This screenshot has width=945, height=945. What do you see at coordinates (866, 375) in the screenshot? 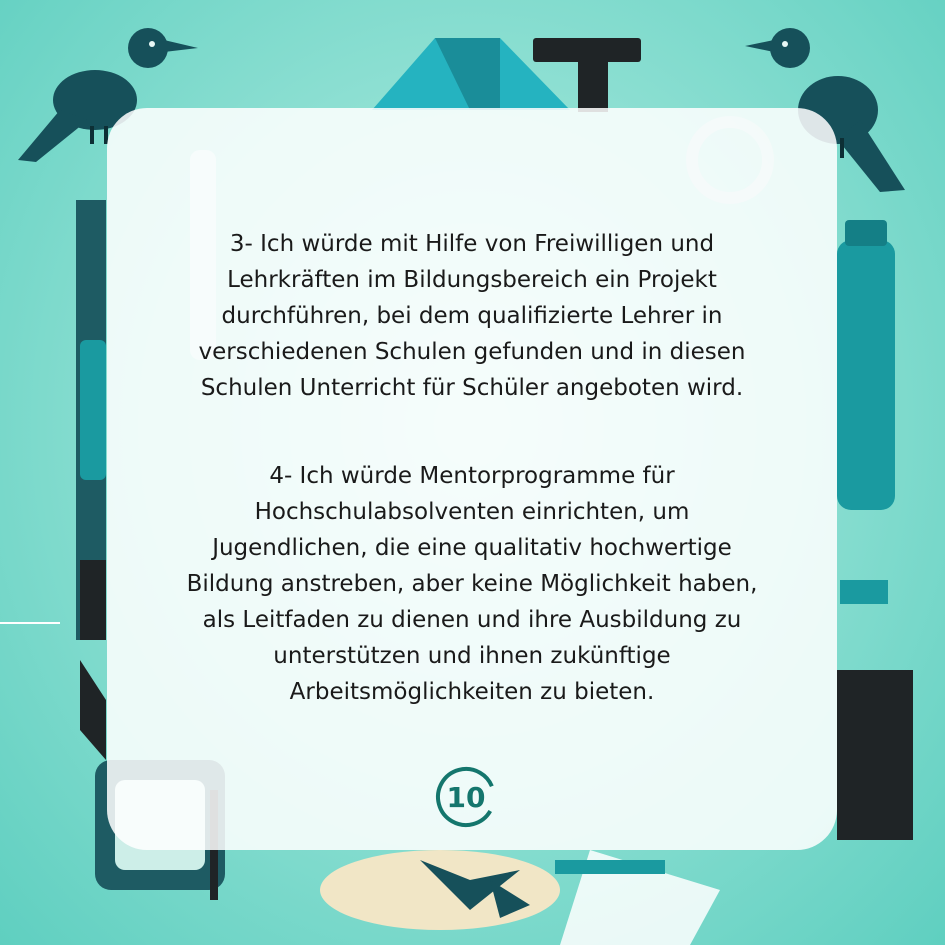
I see `bottle-illustration` at bounding box center [866, 375].